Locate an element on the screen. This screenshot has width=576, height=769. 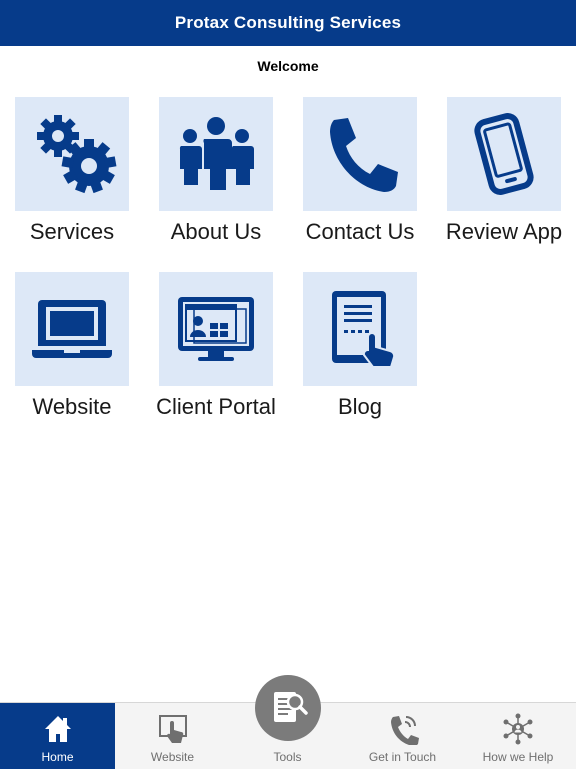
tile-label: Services is located at coordinates (72, 231).